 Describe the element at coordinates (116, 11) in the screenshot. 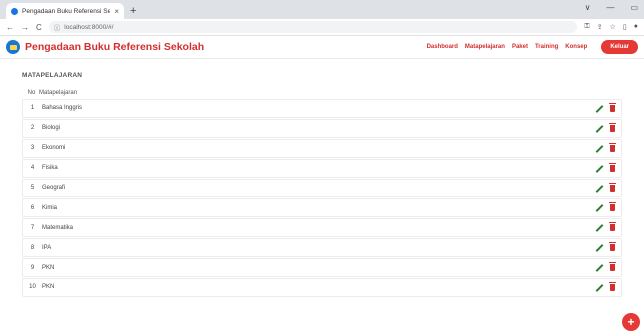

I see `tab-close-icon: ×` at that location.